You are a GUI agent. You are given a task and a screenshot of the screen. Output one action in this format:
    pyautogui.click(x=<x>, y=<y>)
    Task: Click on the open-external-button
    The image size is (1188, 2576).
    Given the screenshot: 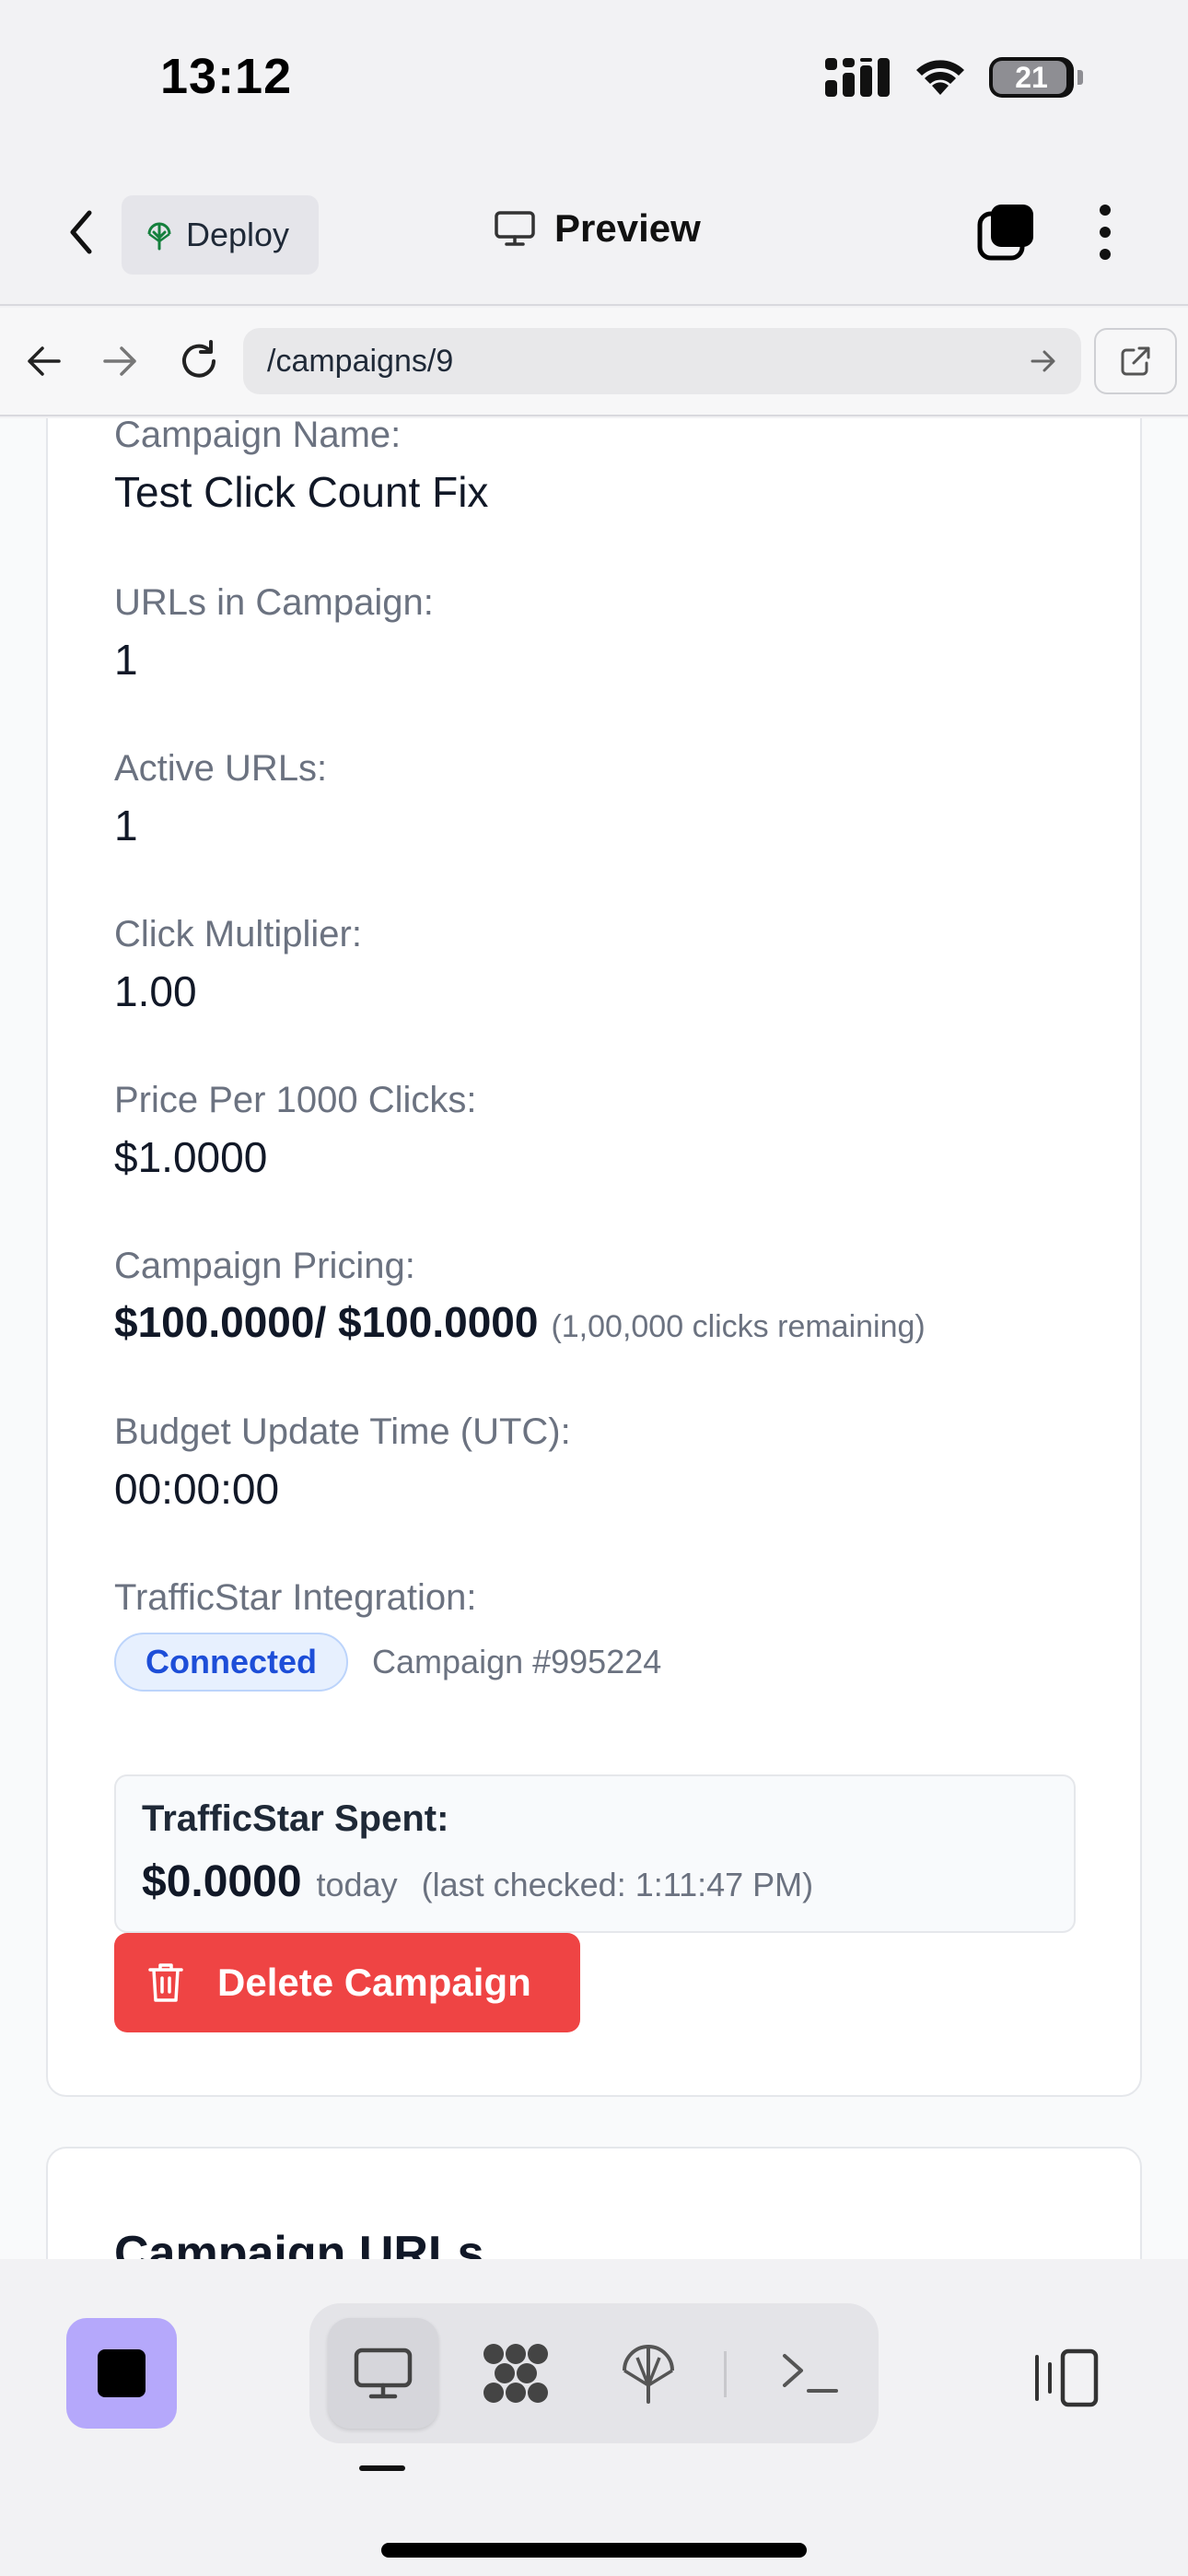 What is the action you would take?
    pyautogui.click(x=1135, y=361)
    